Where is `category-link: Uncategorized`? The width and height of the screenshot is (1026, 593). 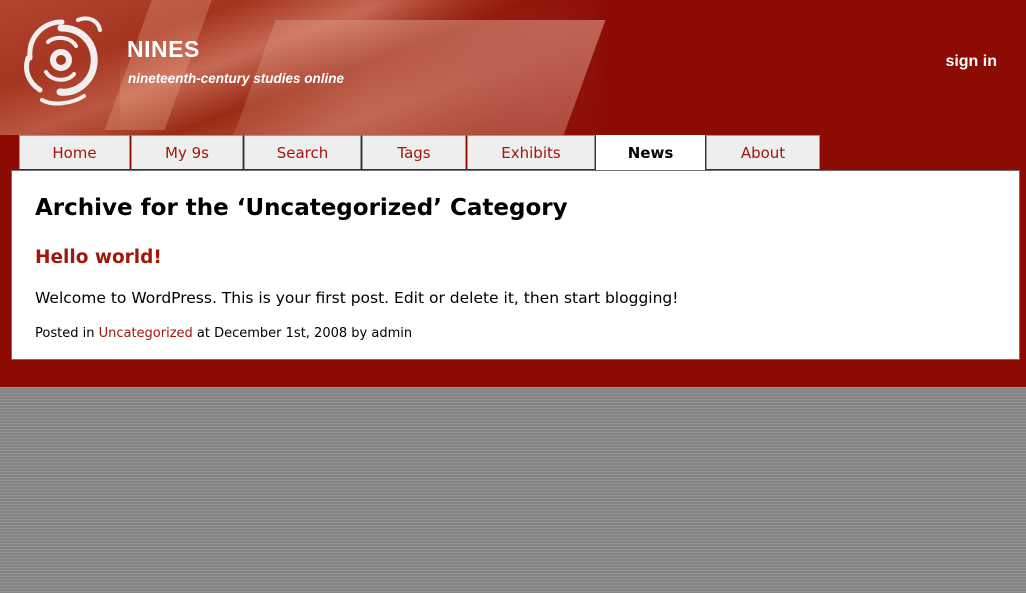
category-link: Uncategorized is located at coordinates (146, 333).